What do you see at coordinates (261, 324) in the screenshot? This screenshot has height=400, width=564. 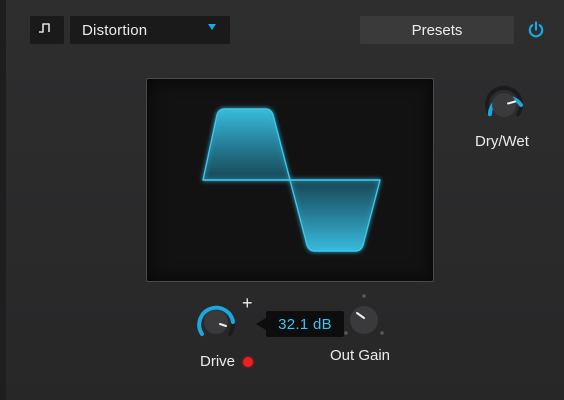 I see `tooltip-arrow` at bounding box center [261, 324].